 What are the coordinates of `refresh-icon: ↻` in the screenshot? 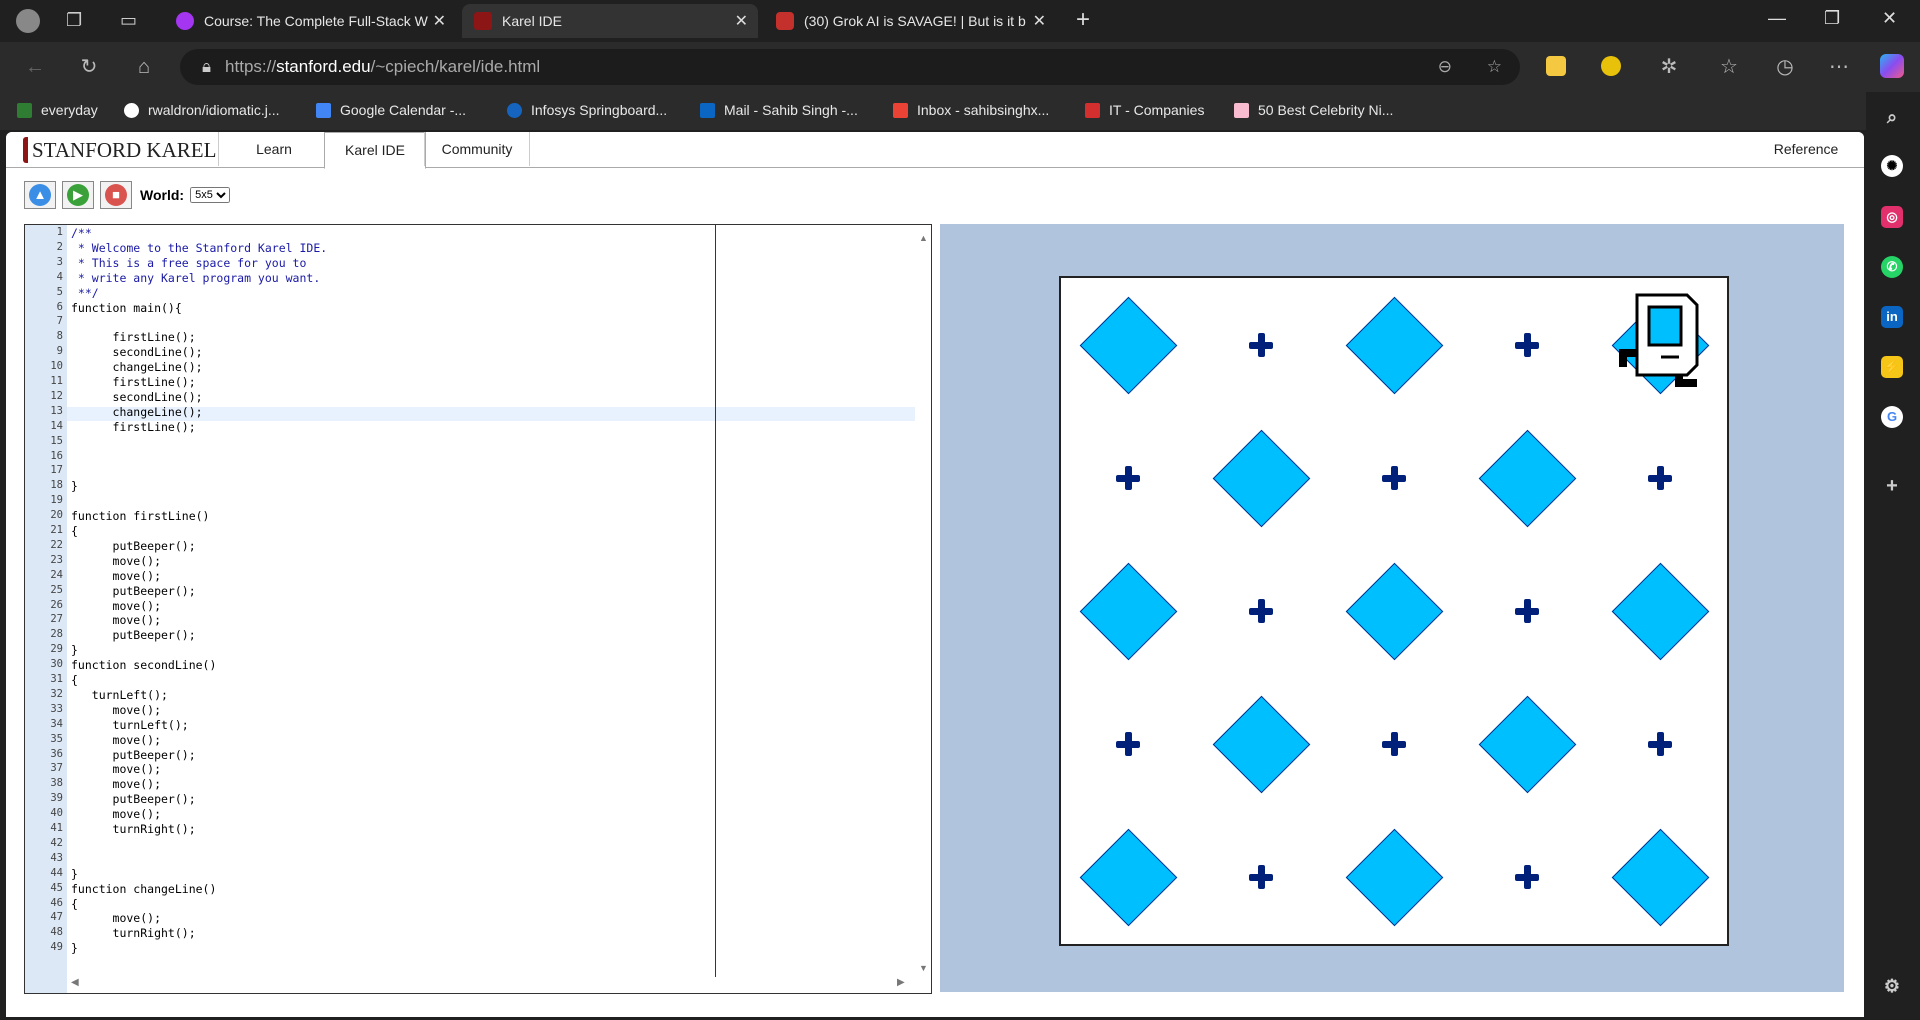 It's located at (89, 67).